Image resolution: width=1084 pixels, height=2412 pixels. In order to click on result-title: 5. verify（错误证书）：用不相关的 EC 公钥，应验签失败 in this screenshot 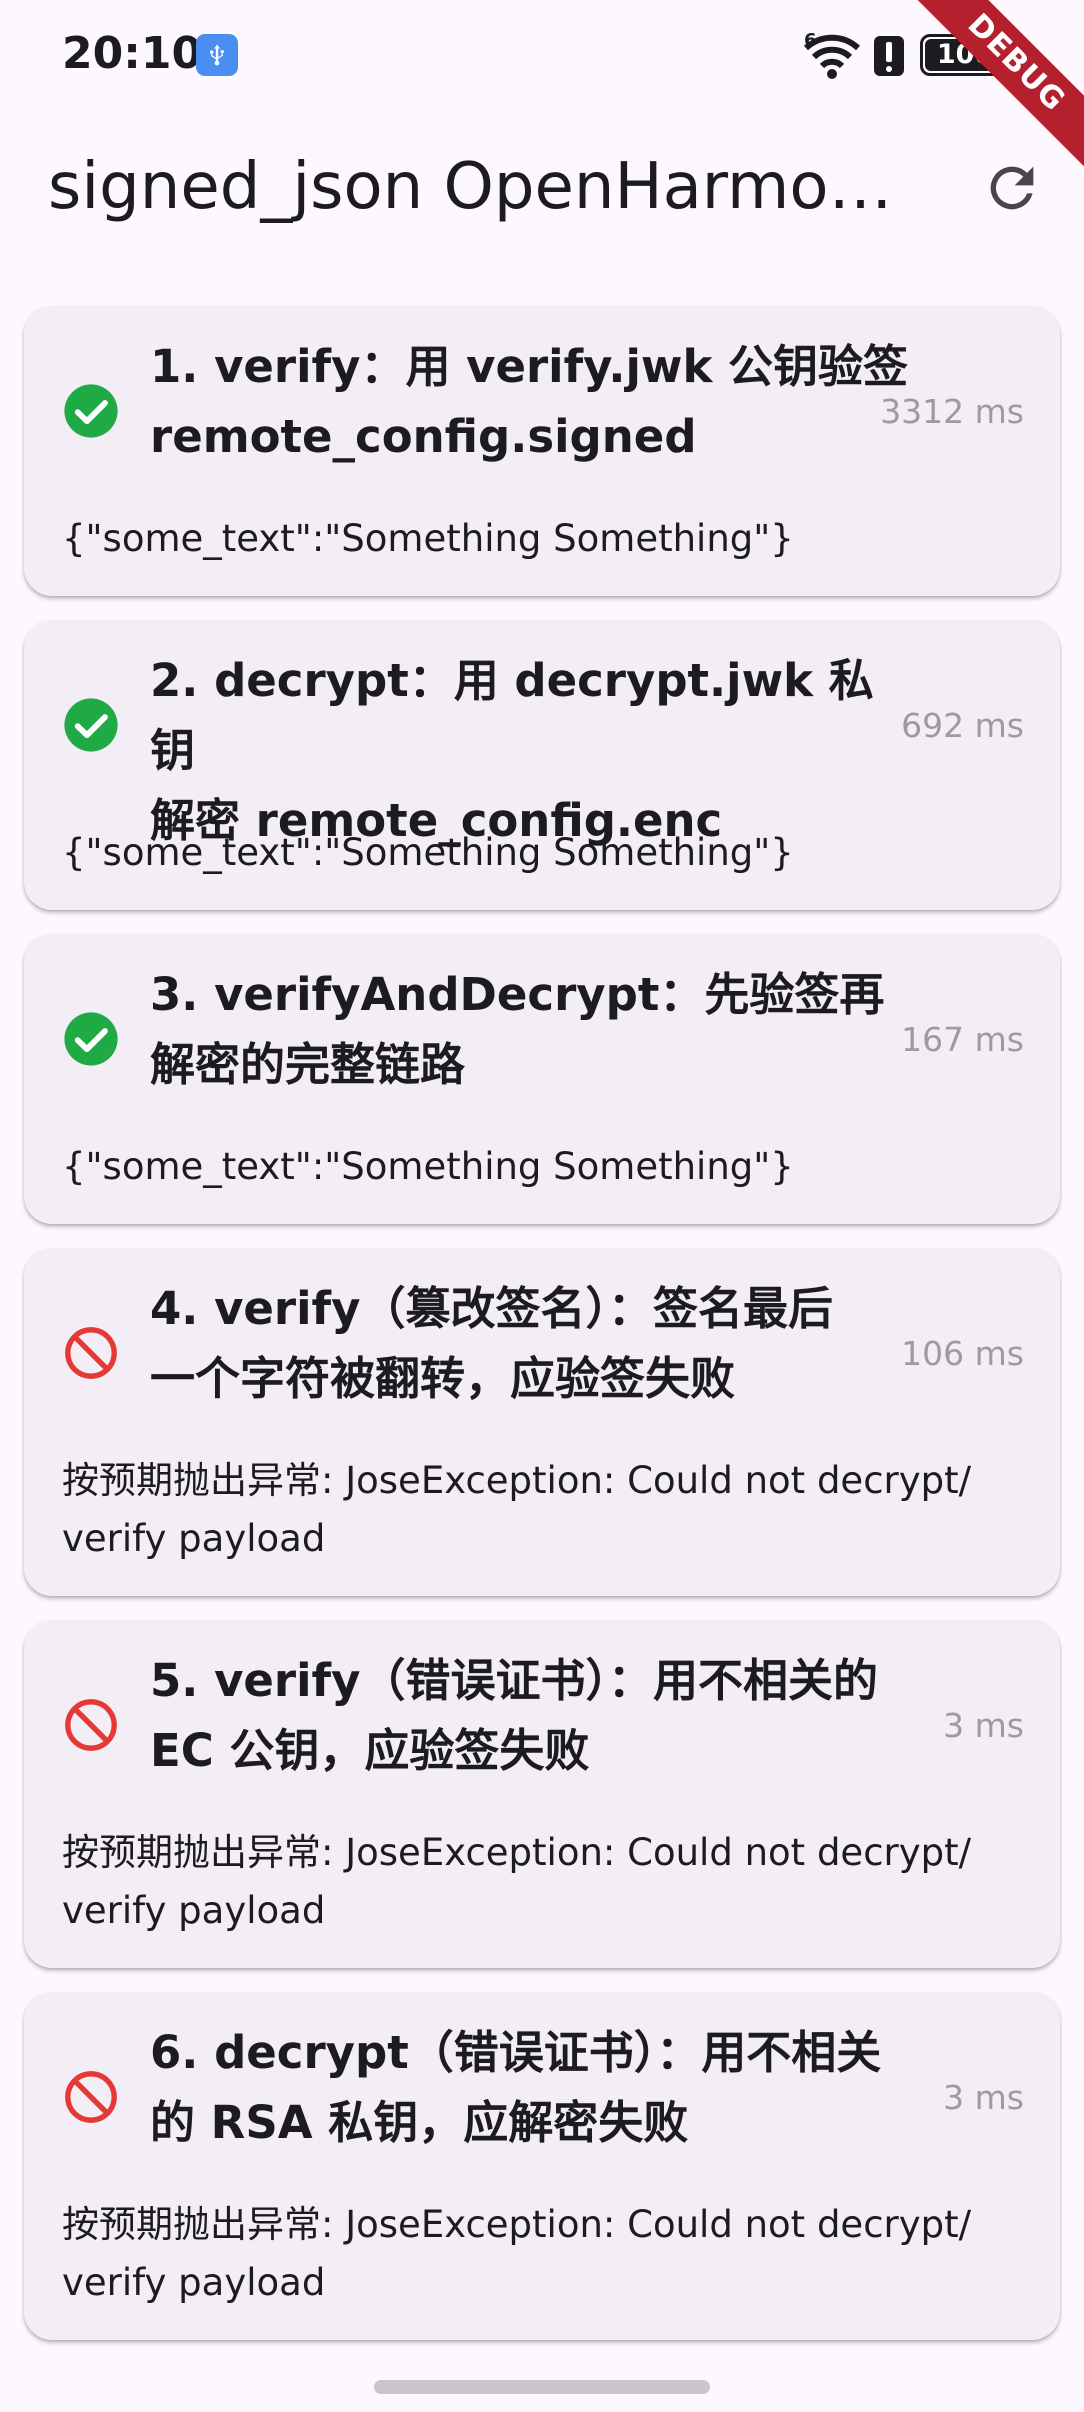, I will do `click(514, 1715)`.